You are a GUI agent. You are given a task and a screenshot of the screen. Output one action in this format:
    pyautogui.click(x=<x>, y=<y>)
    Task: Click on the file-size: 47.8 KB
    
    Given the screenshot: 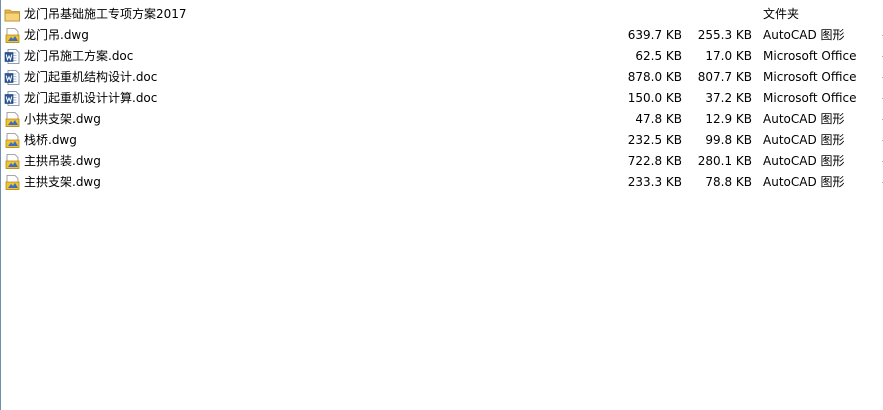 What is the action you would take?
    pyautogui.click(x=658, y=119)
    